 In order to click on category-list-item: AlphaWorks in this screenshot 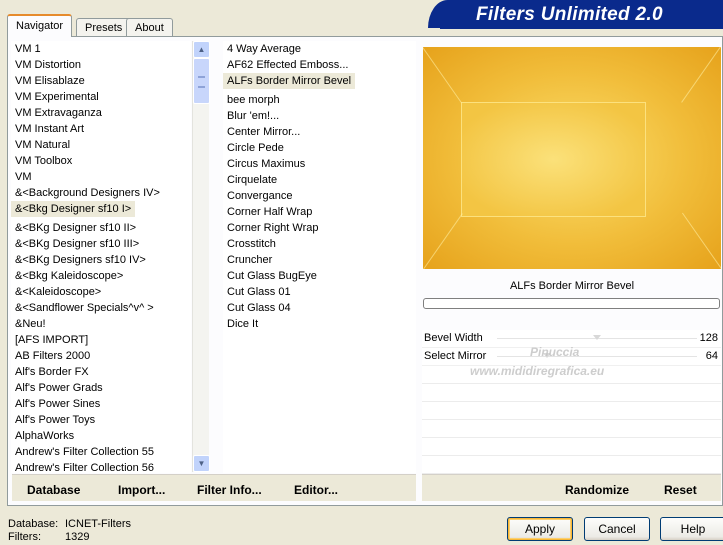, I will do `click(101, 436)`.